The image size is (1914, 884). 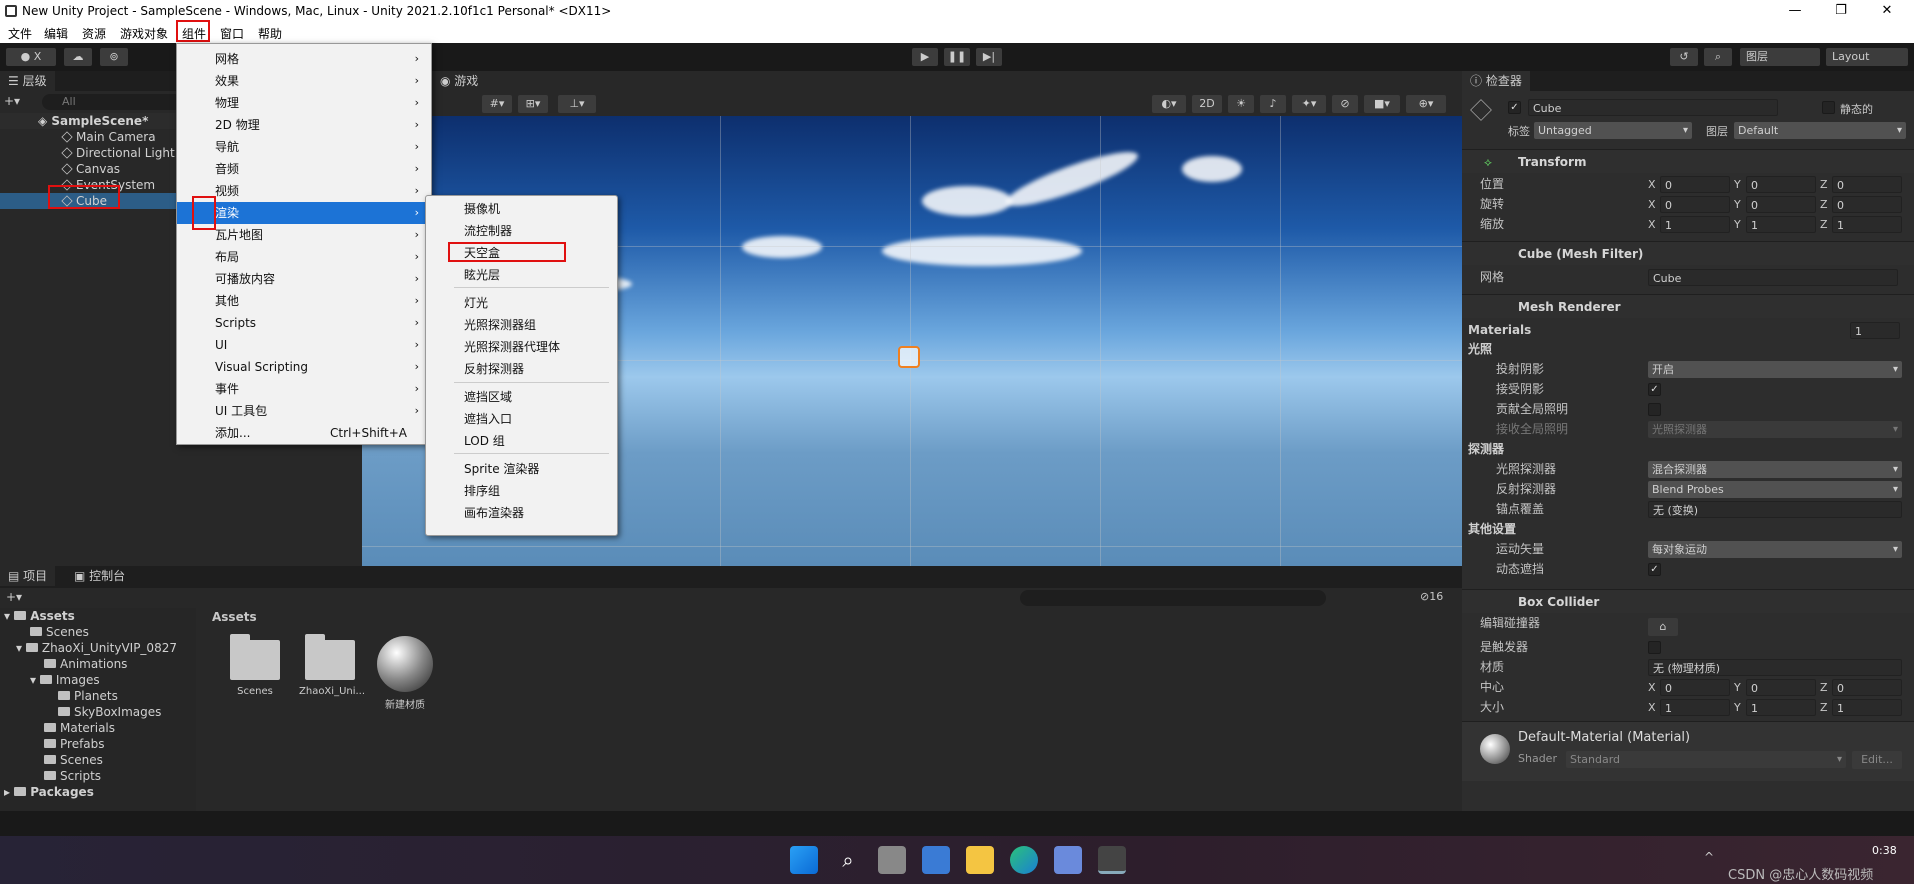 What do you see at coordinates (304, 367) in the screenshot?
I see `component-menu-item: Visual Scripting ›` at bounding box center [304, 367].